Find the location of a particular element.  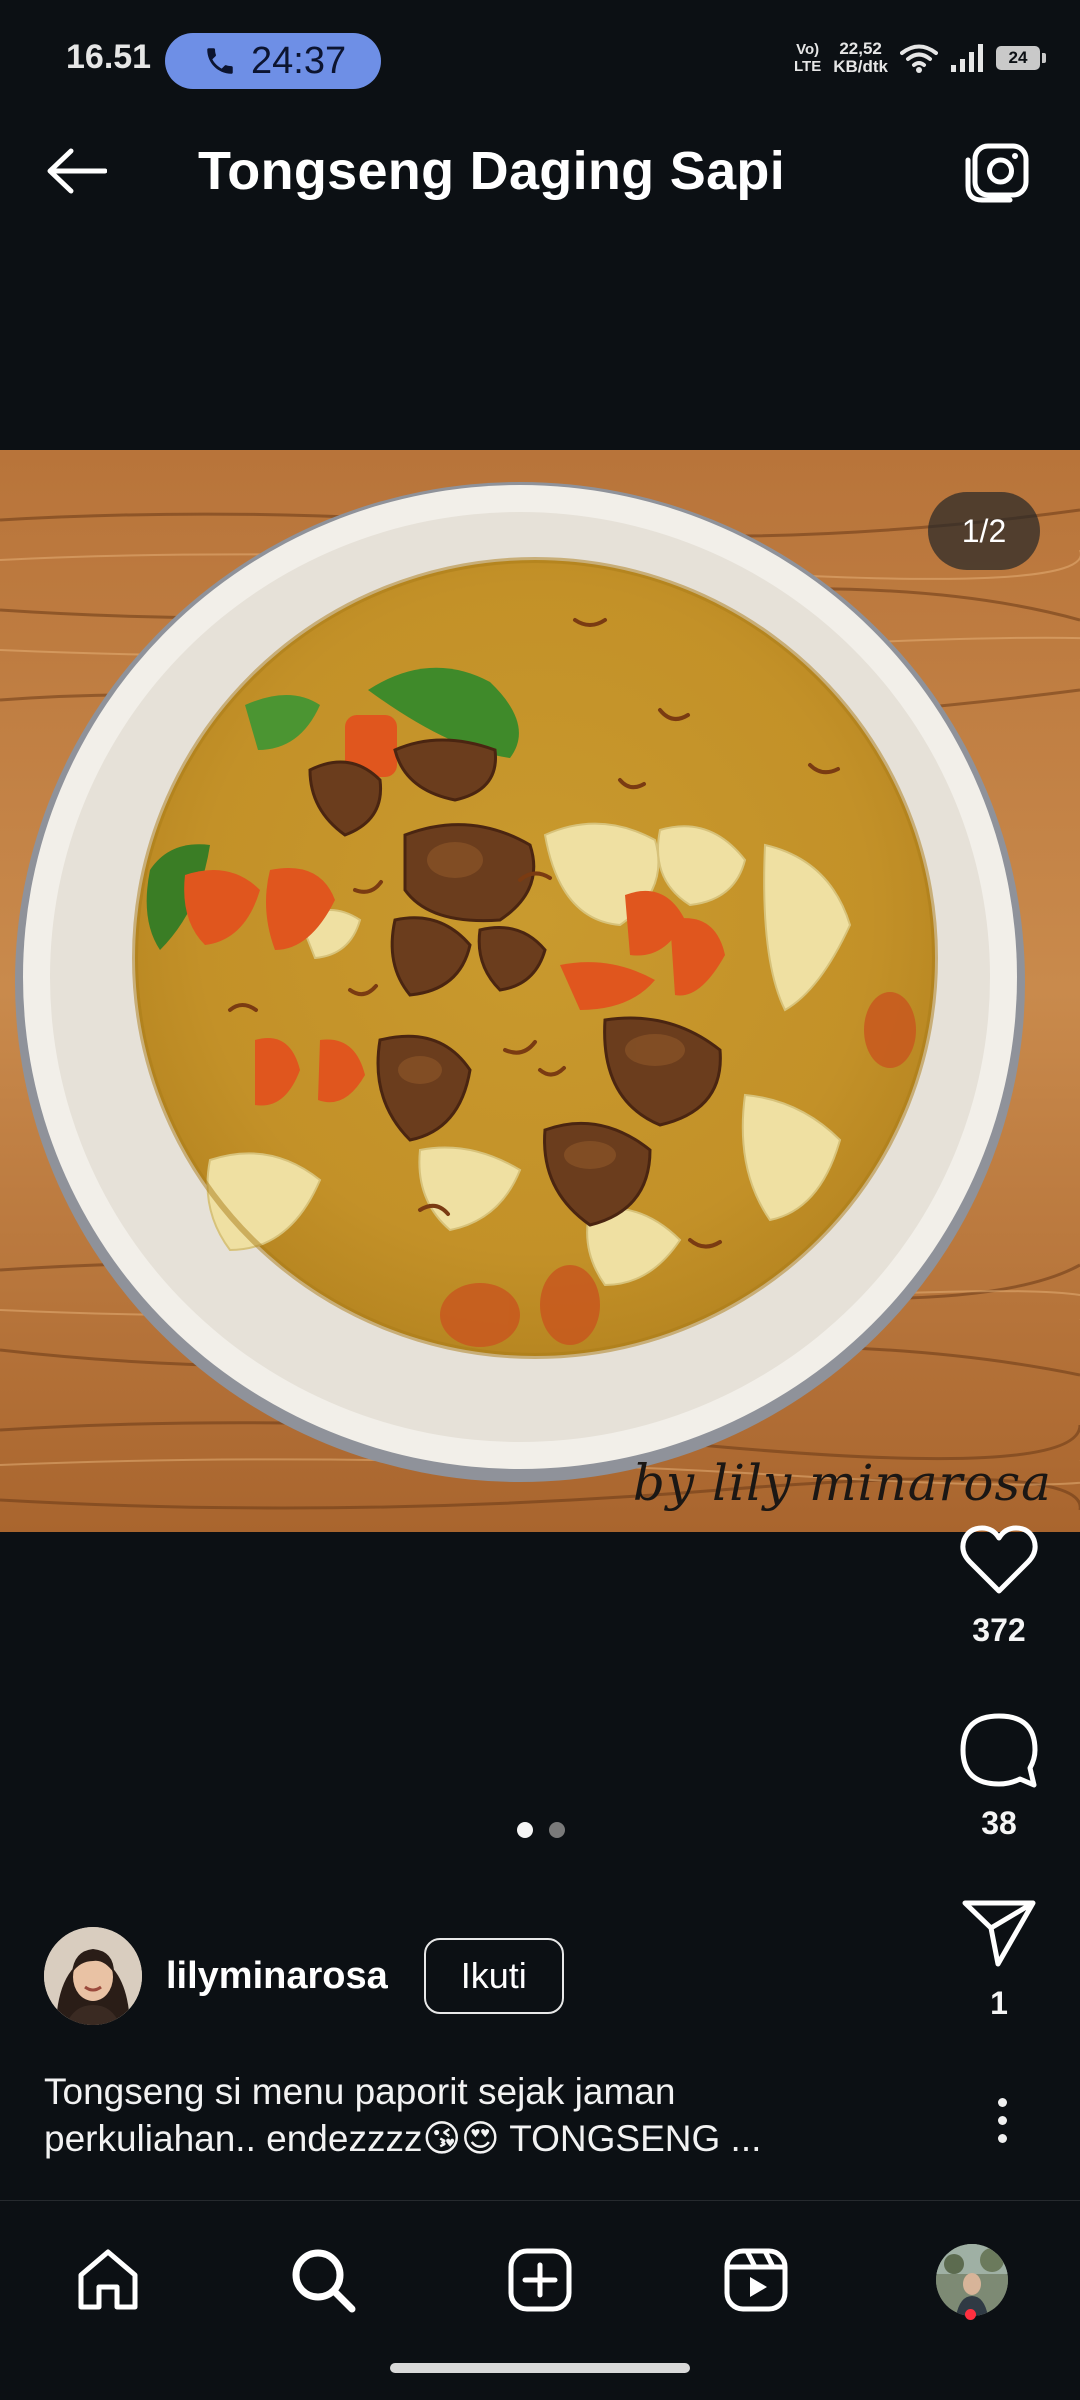

lte-label: LTE is located at coordinates (808, 66).